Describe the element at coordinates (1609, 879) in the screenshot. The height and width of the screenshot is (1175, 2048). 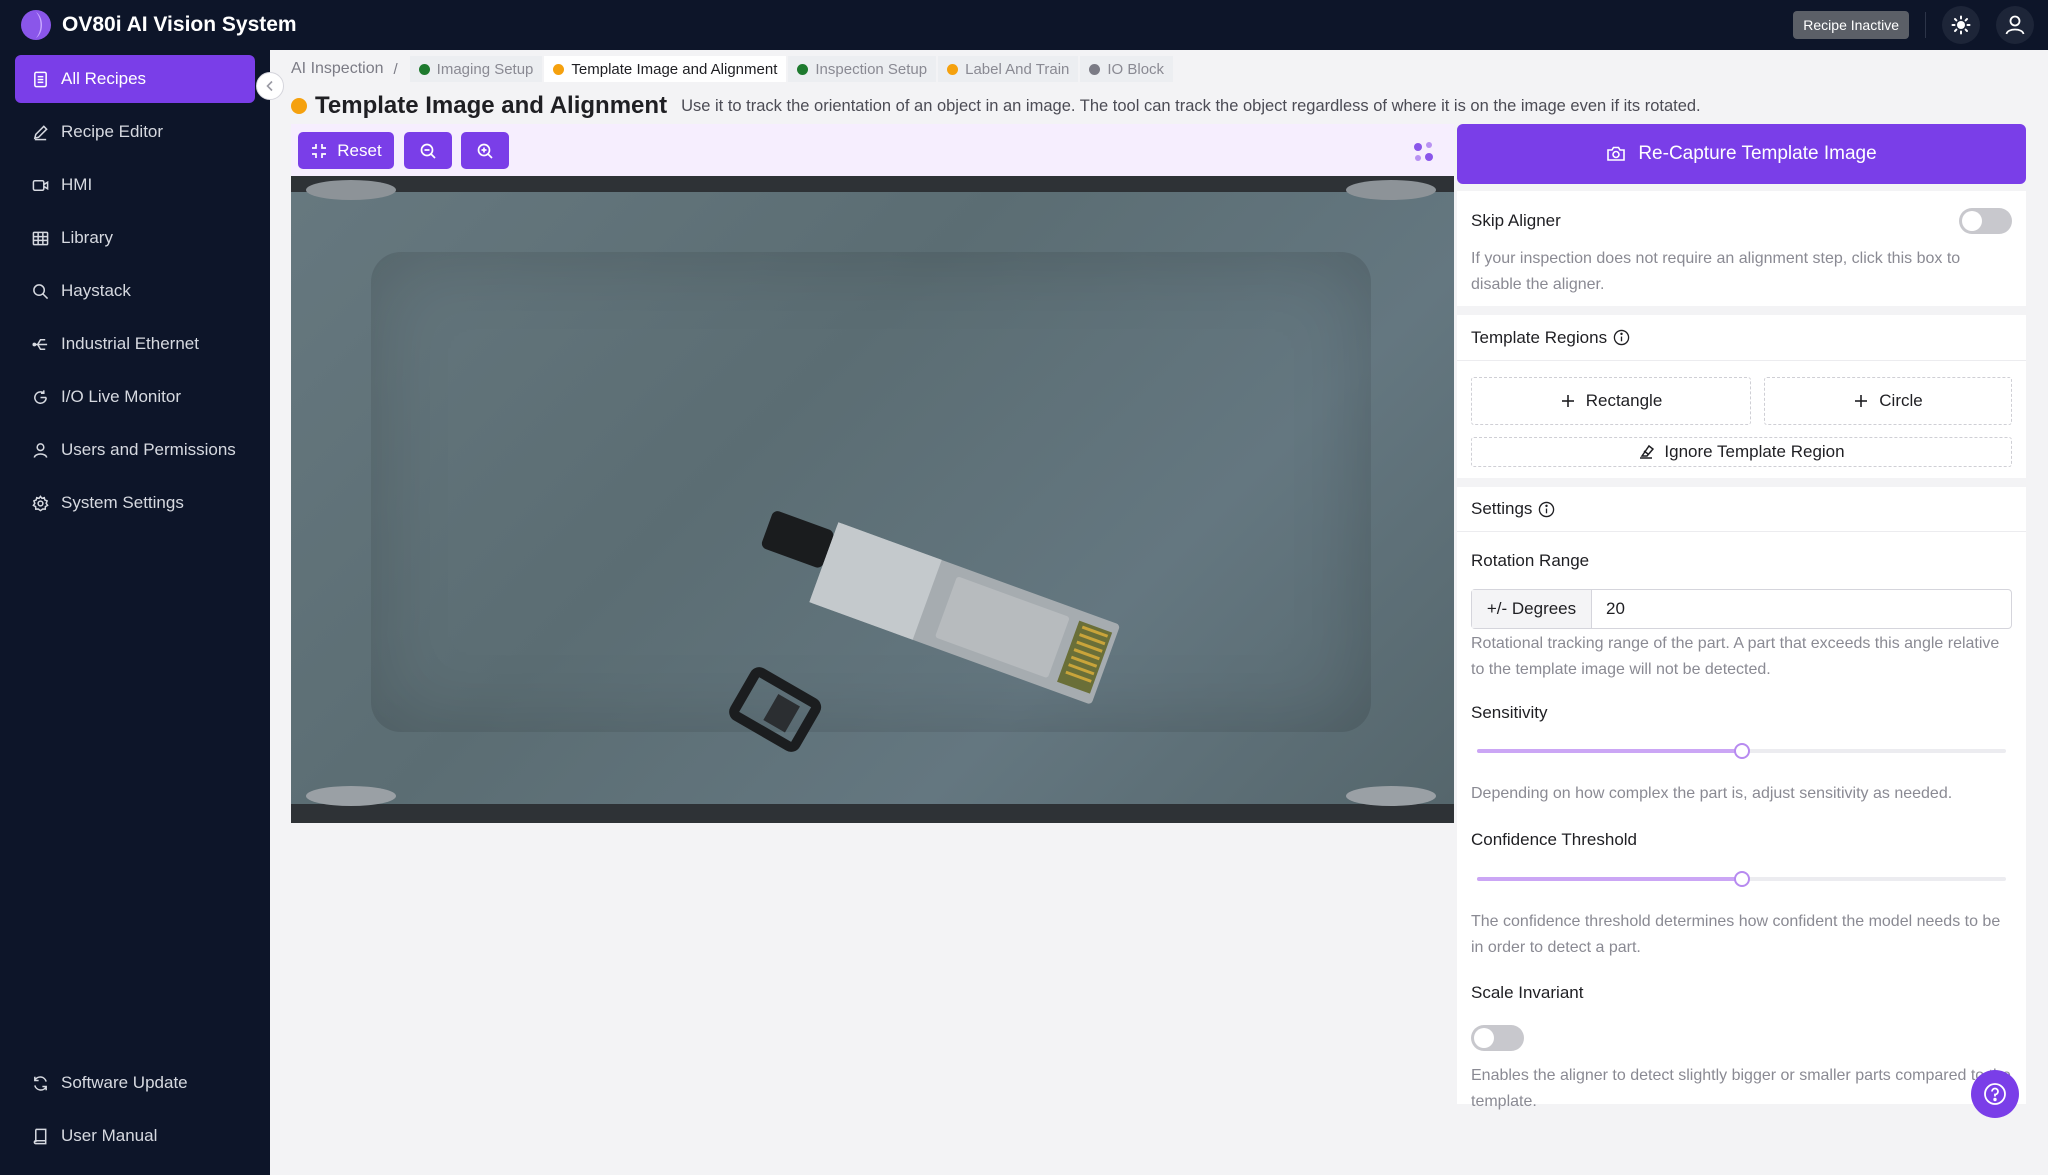
I see `slider-fill` at that location.